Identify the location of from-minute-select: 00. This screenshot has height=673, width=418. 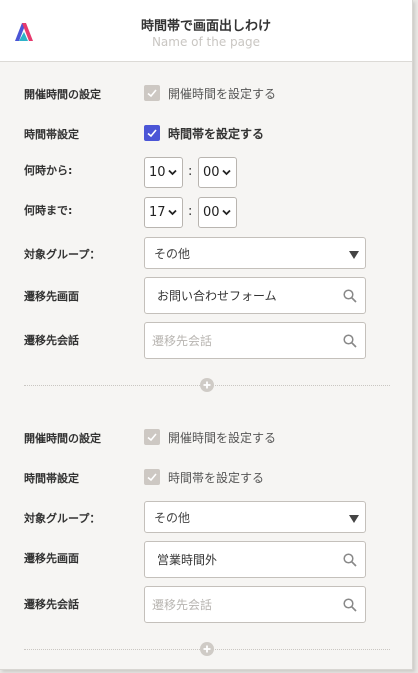
(217, 172).